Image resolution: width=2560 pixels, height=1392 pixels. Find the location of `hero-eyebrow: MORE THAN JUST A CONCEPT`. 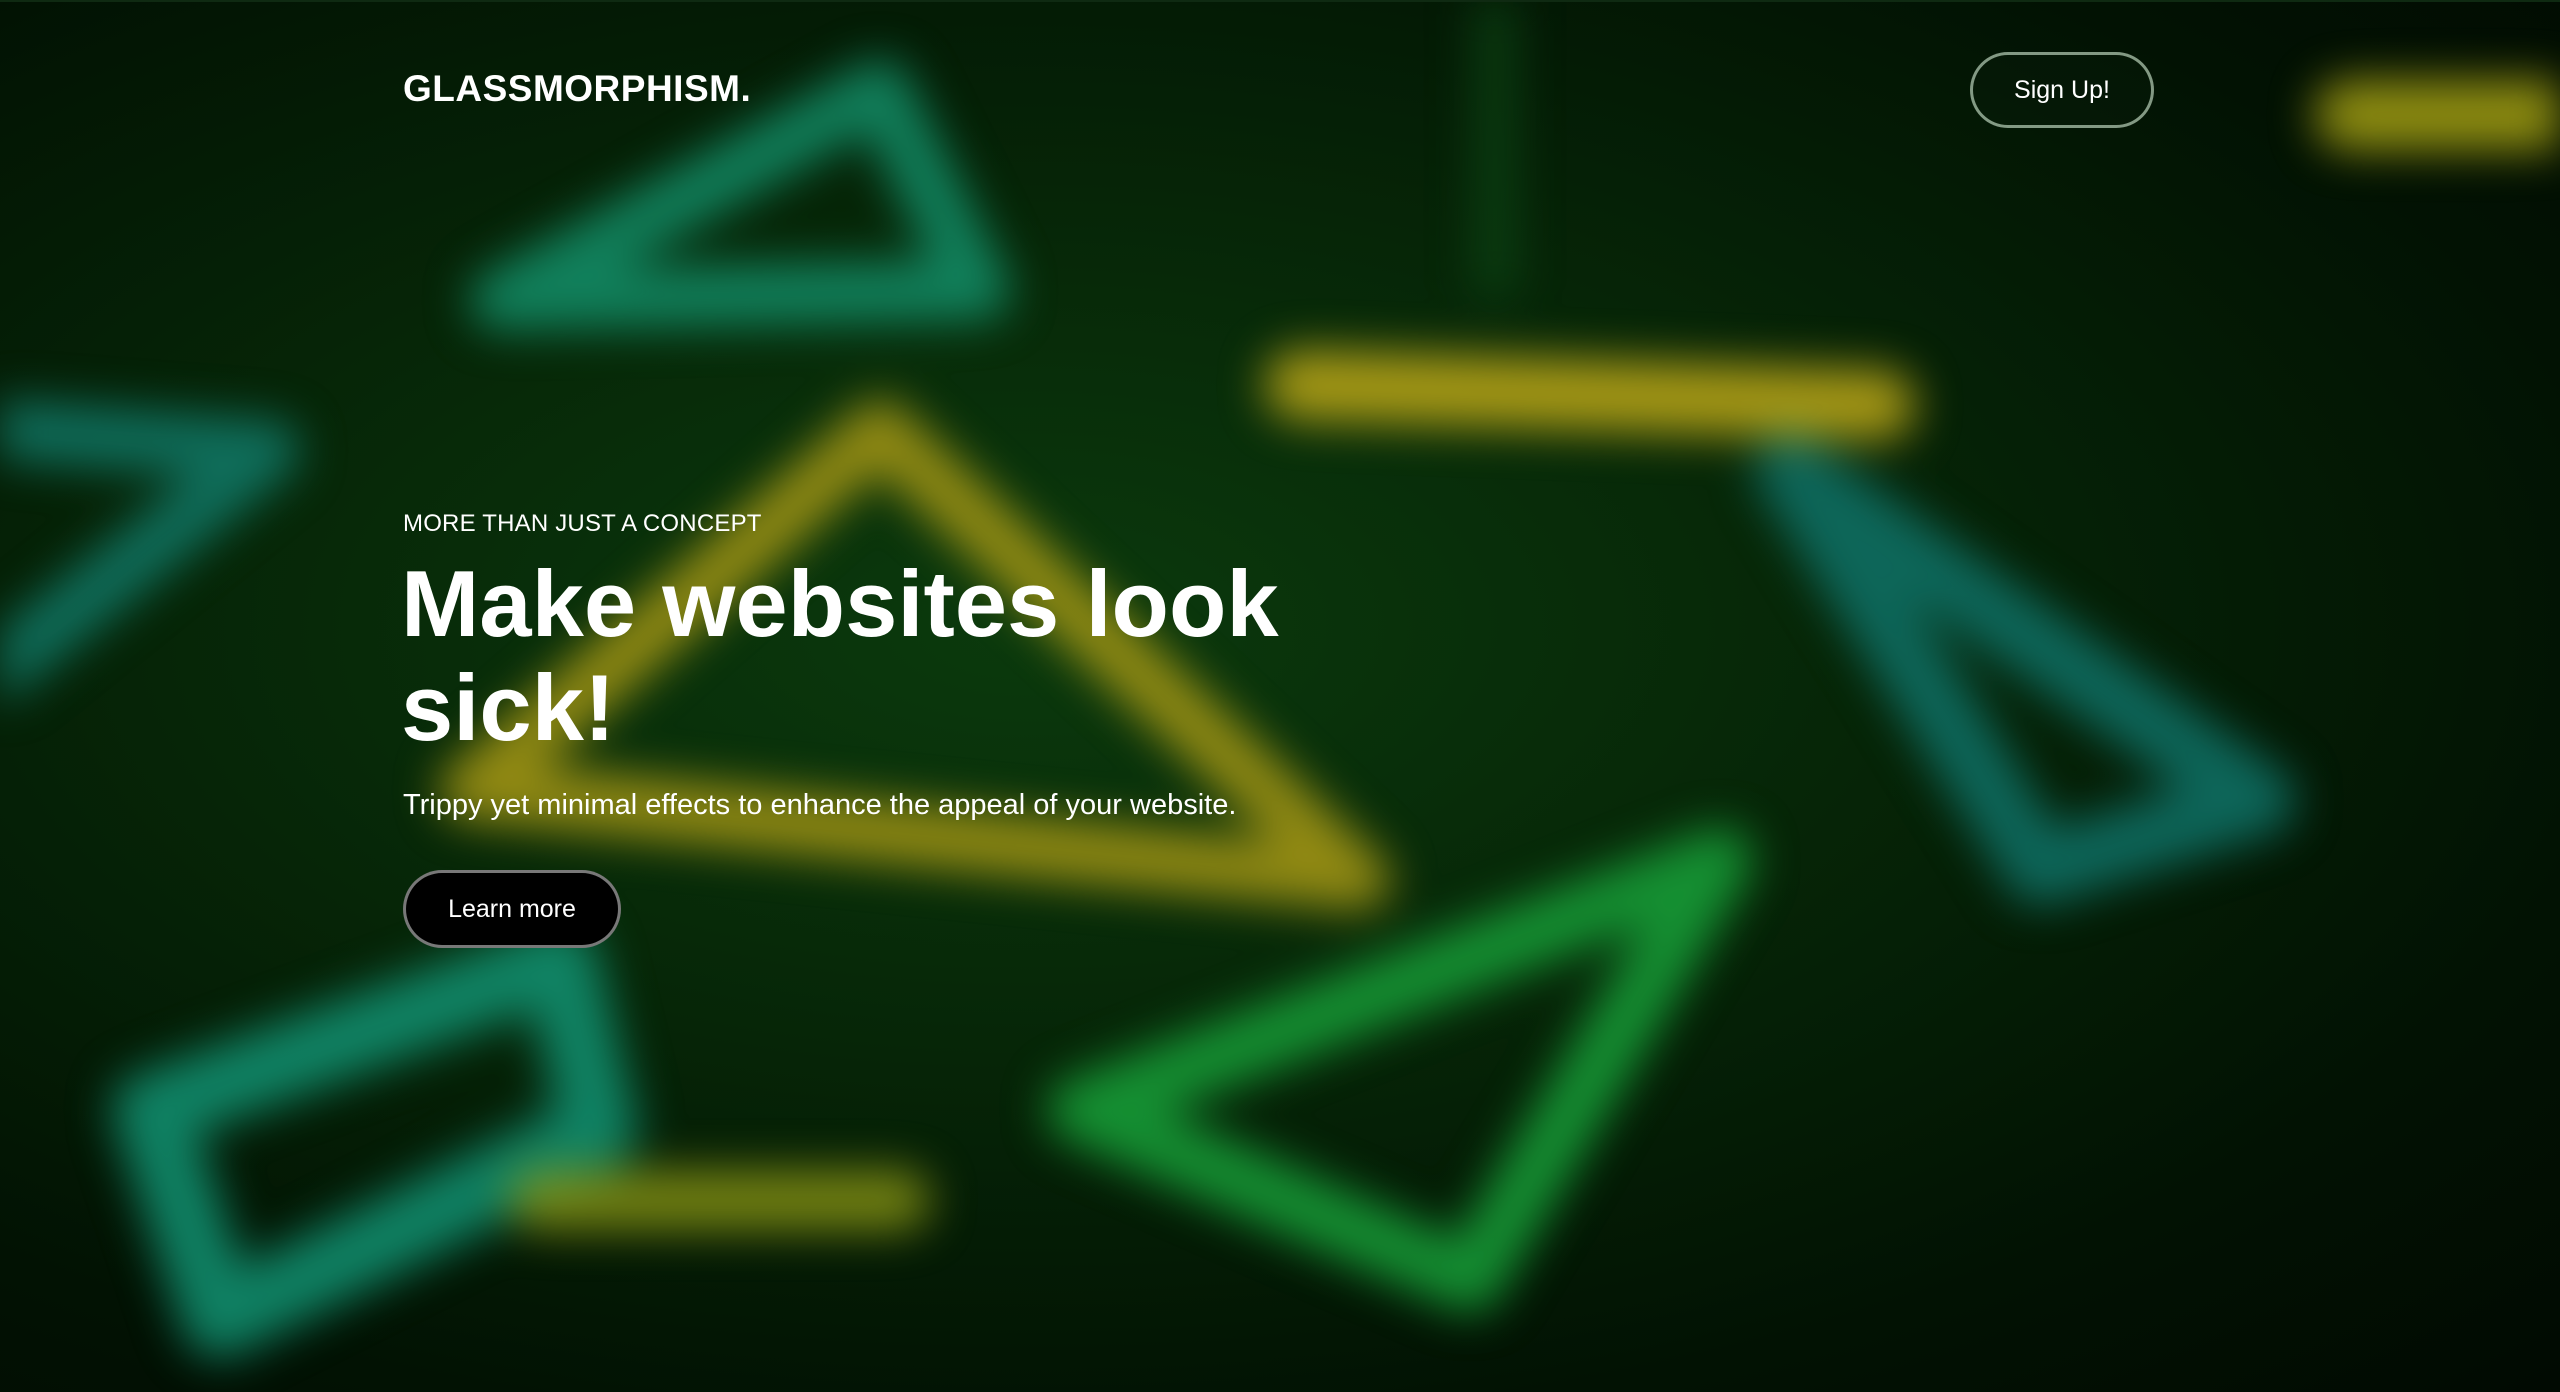

hero-eyebrow: MORE THAN JUST A CONCEPT is located at coordinates (582, 523).